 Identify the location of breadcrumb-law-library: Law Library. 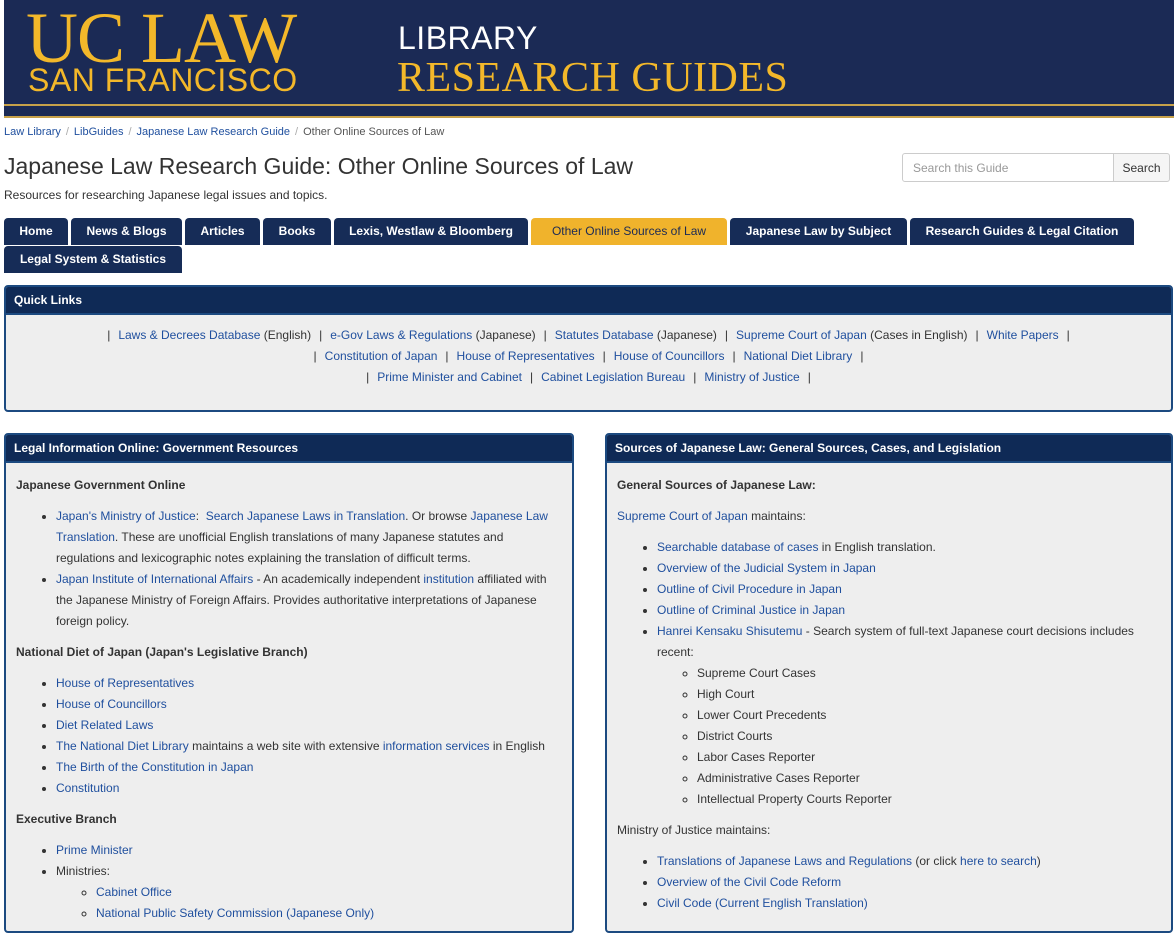
(32, 132).